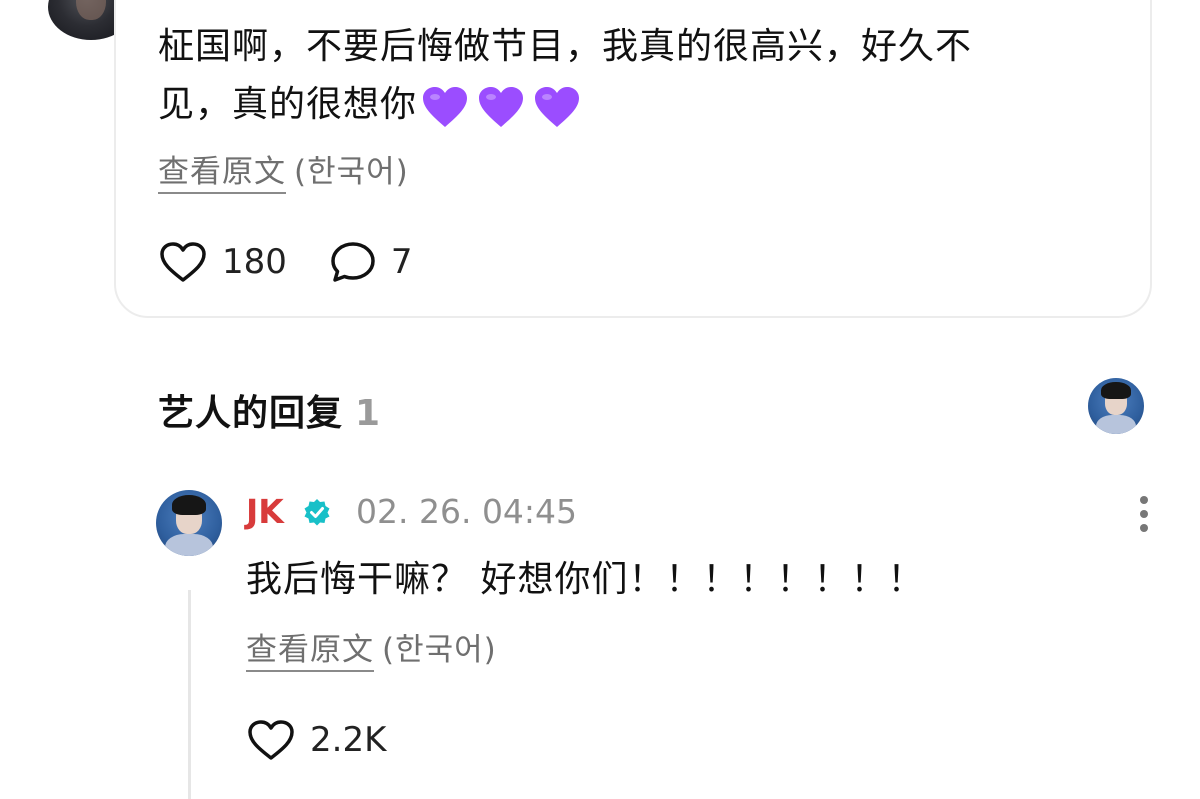  Describe the element at coordinates (1116, 406) in the screenshot. I see `artist-reply-avatar` at that location.